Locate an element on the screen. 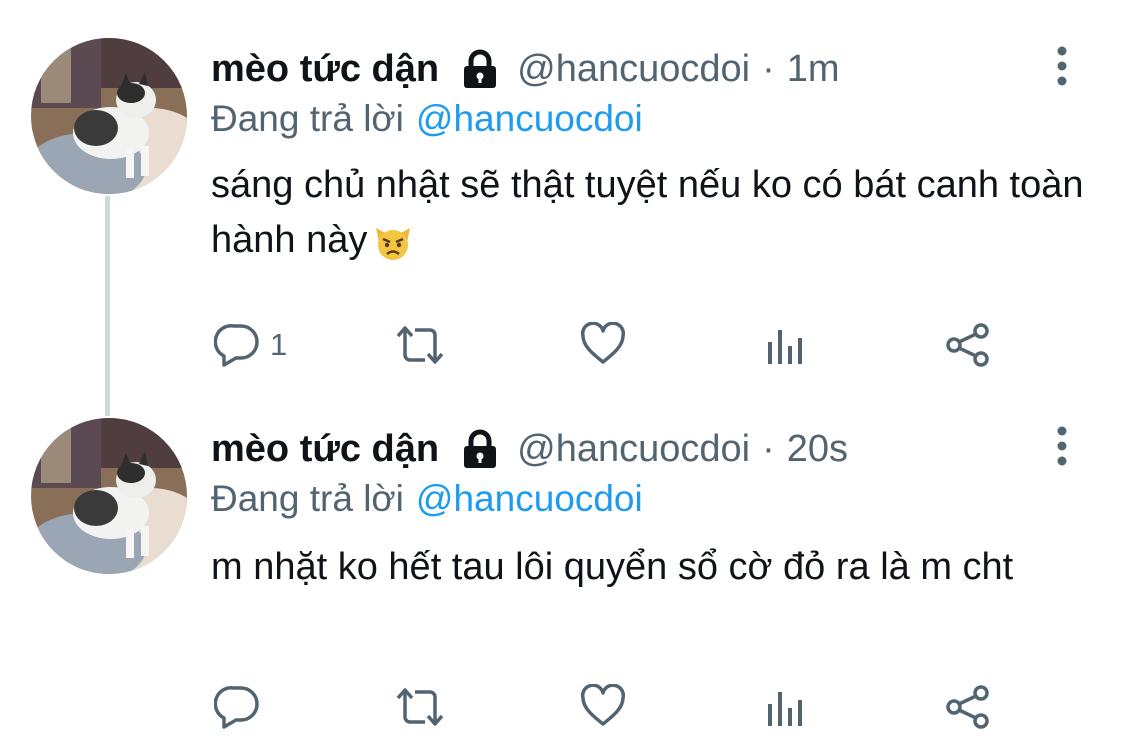 This screenshot has height=749, width=1125. timestamp: 20s is located at coordinates (817, 449).